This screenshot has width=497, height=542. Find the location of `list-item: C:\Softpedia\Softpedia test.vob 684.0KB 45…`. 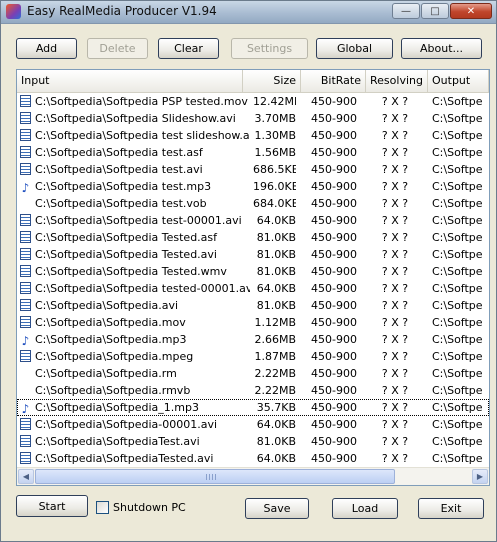

list-item: C:\Softpedia\Softpedia test.vob 684.0KB 45… is located at coordinates (253, 203).